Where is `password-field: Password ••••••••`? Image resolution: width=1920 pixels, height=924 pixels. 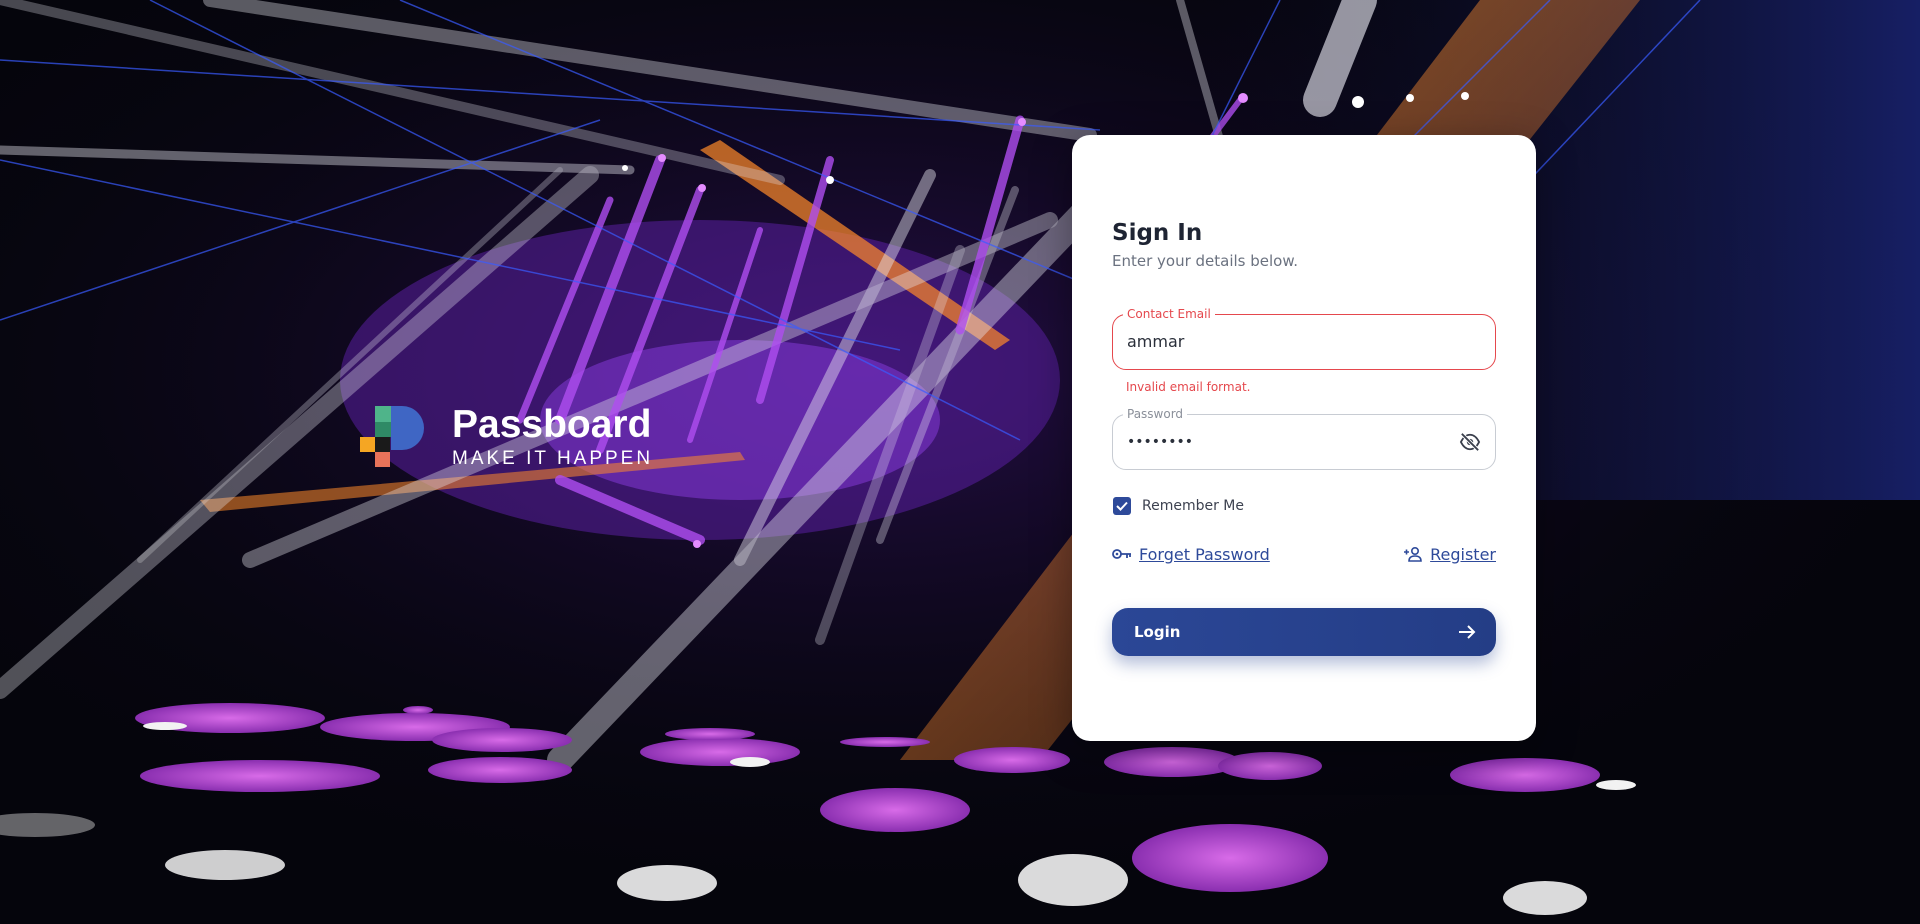 password-field: Password •••••••• is located at coordinates (1304, 438).